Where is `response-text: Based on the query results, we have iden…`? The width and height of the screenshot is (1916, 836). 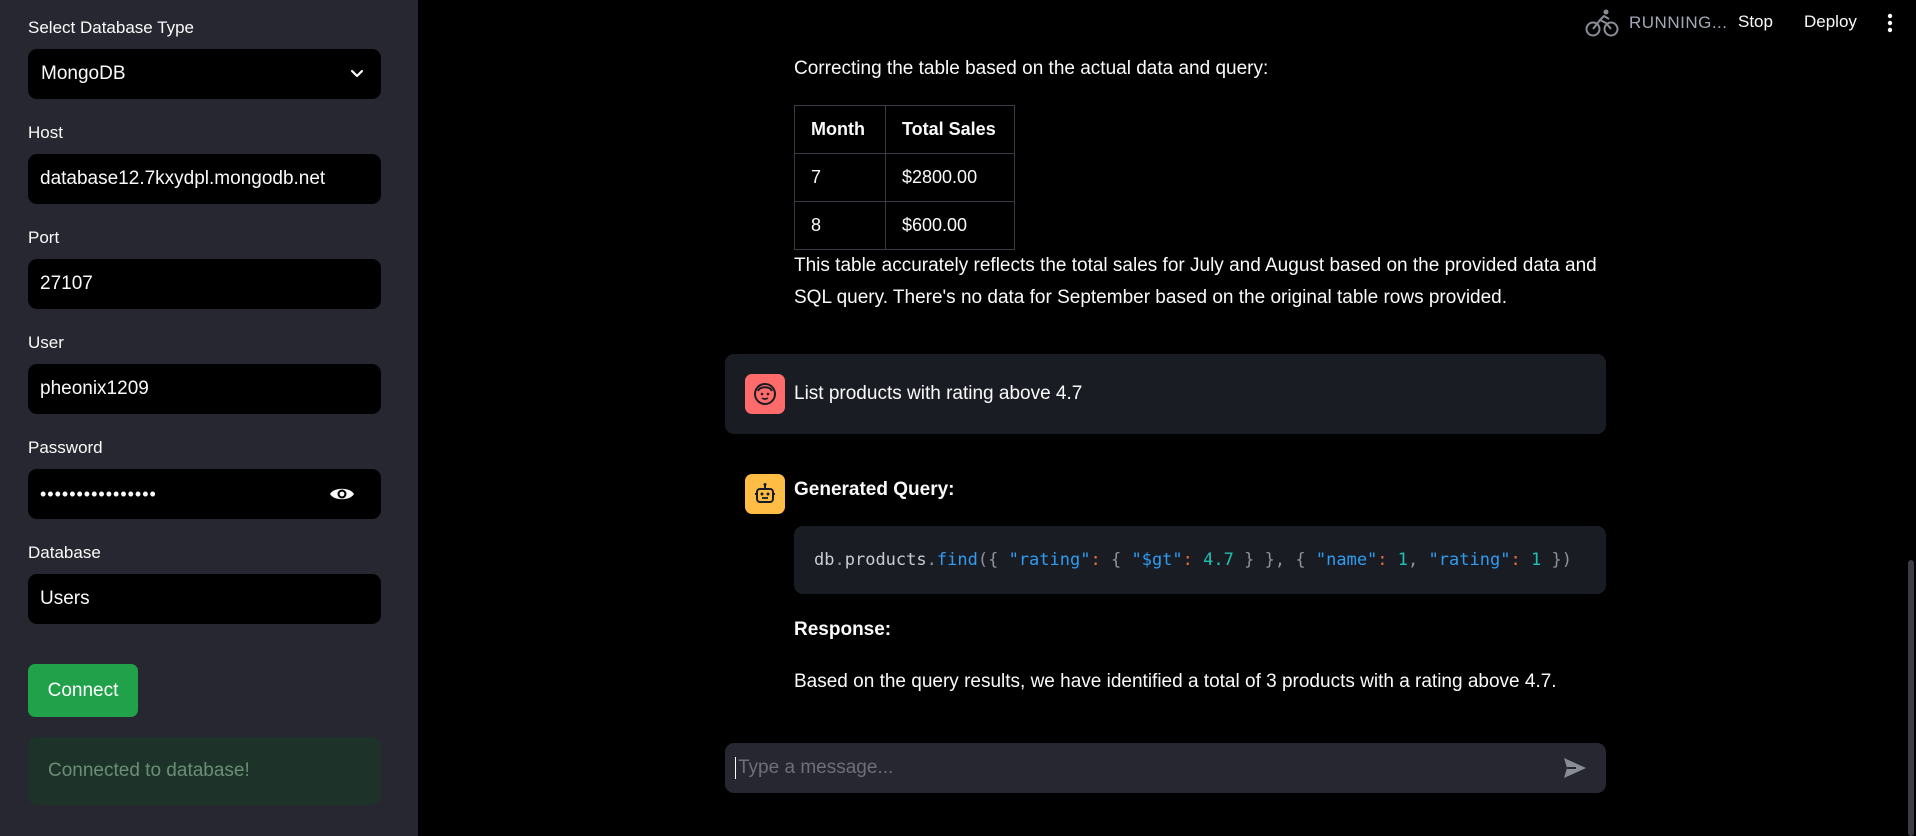
response-text: Based on the query results, we have iden… is located at coordinates (1175, 681).